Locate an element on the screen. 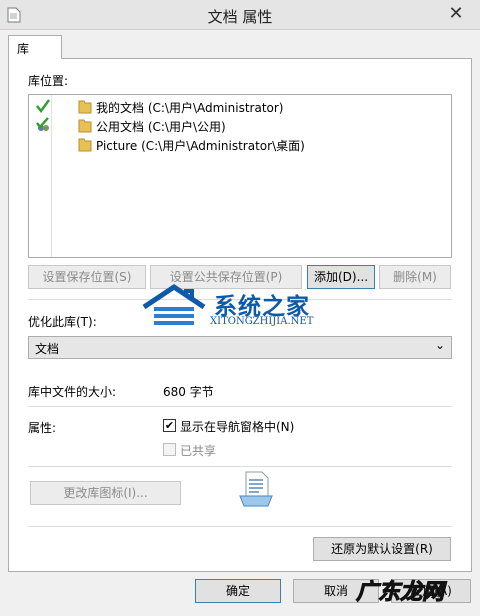 Image resolution: width=480 pixels, height=616 pixels. library-locations-label: 库位置: is located at coordinates (48, 81).